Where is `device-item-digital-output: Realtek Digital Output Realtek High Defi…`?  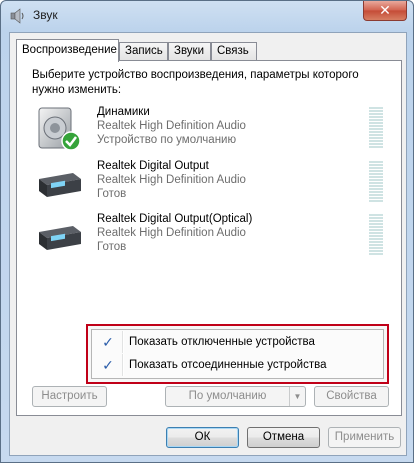 device-item-digital-output: Realtek Digital Output Realtek High Defi… is located at coordinates (210, 183).